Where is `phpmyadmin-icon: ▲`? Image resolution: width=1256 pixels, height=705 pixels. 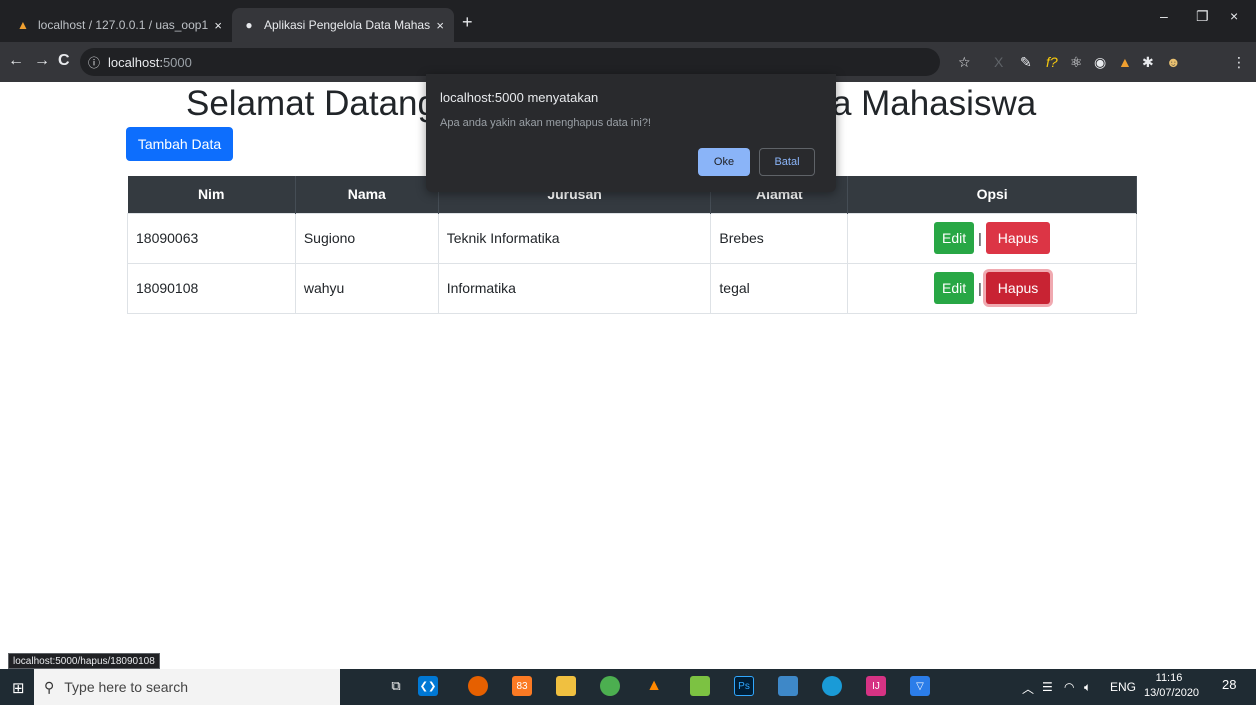
phpmyadmin-icon: ▲ is located at coordinates (23, 25).